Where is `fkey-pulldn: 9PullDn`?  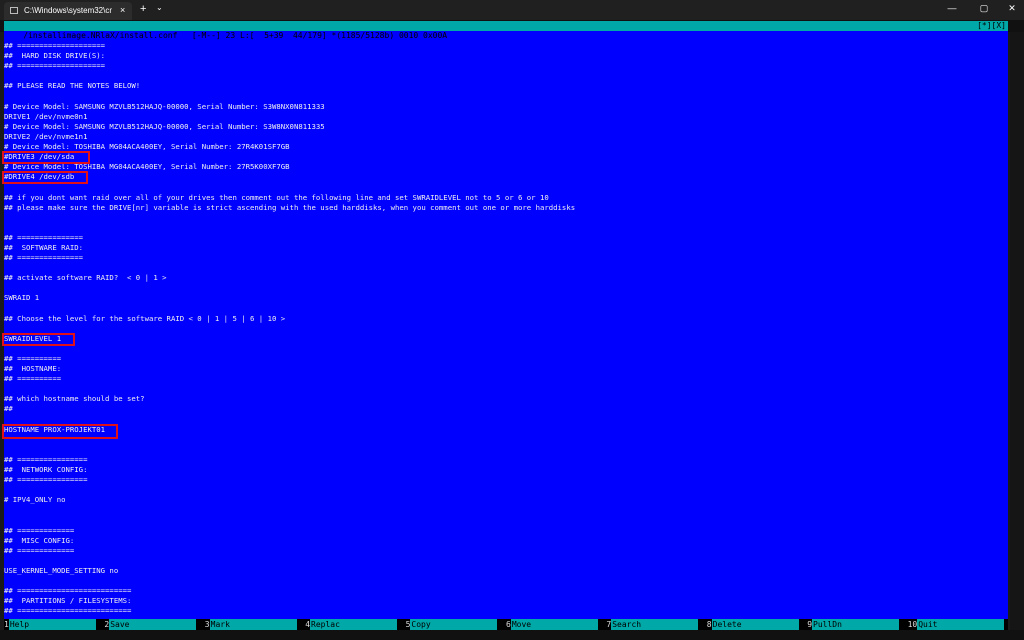 fkey-pulldn: 9PullDn is located at coordinates (853, 624).